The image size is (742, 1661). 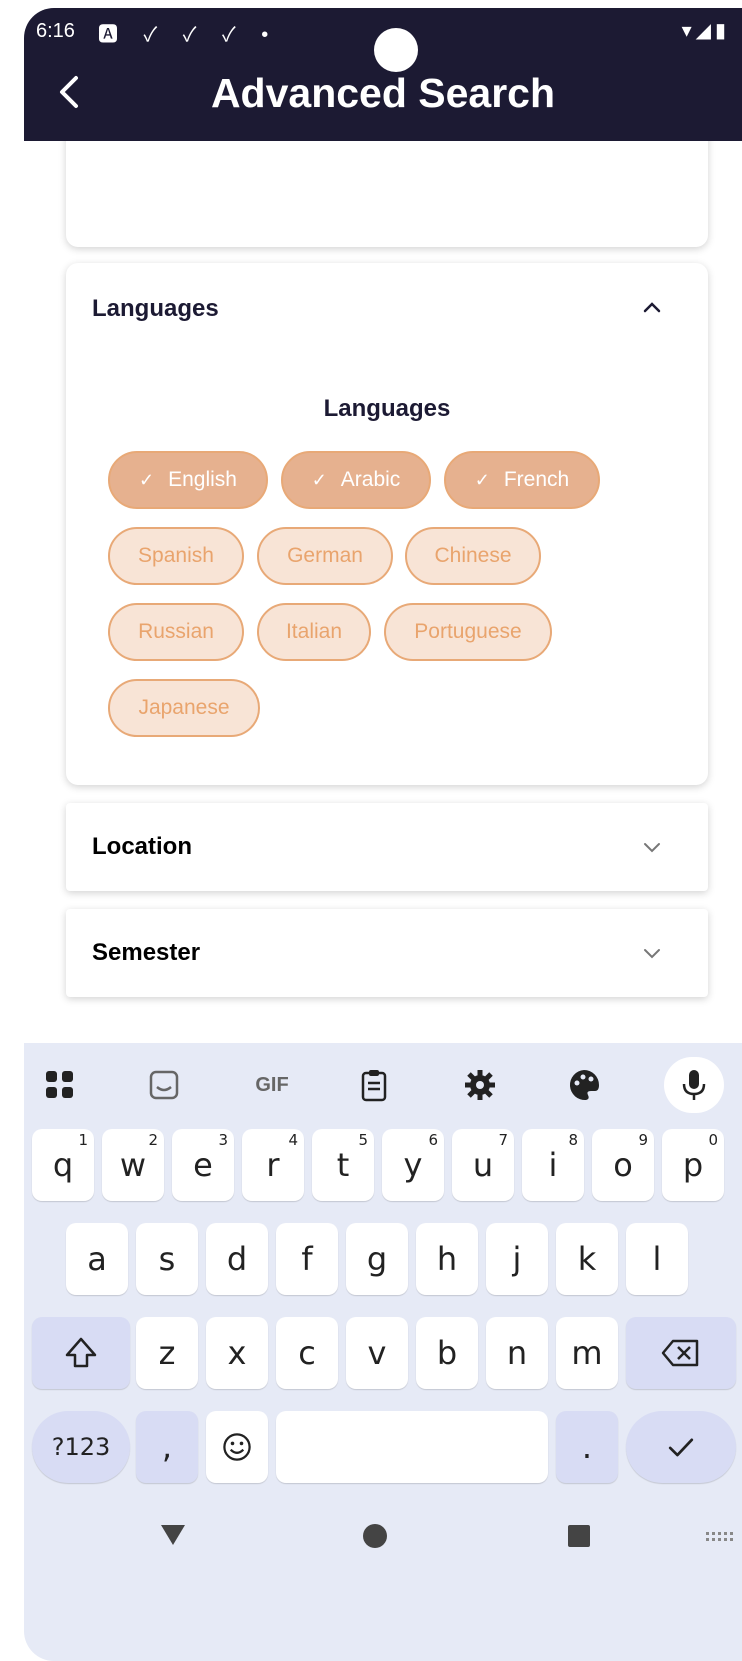 I want to click on enter-key, so click(x=681, y=1447).